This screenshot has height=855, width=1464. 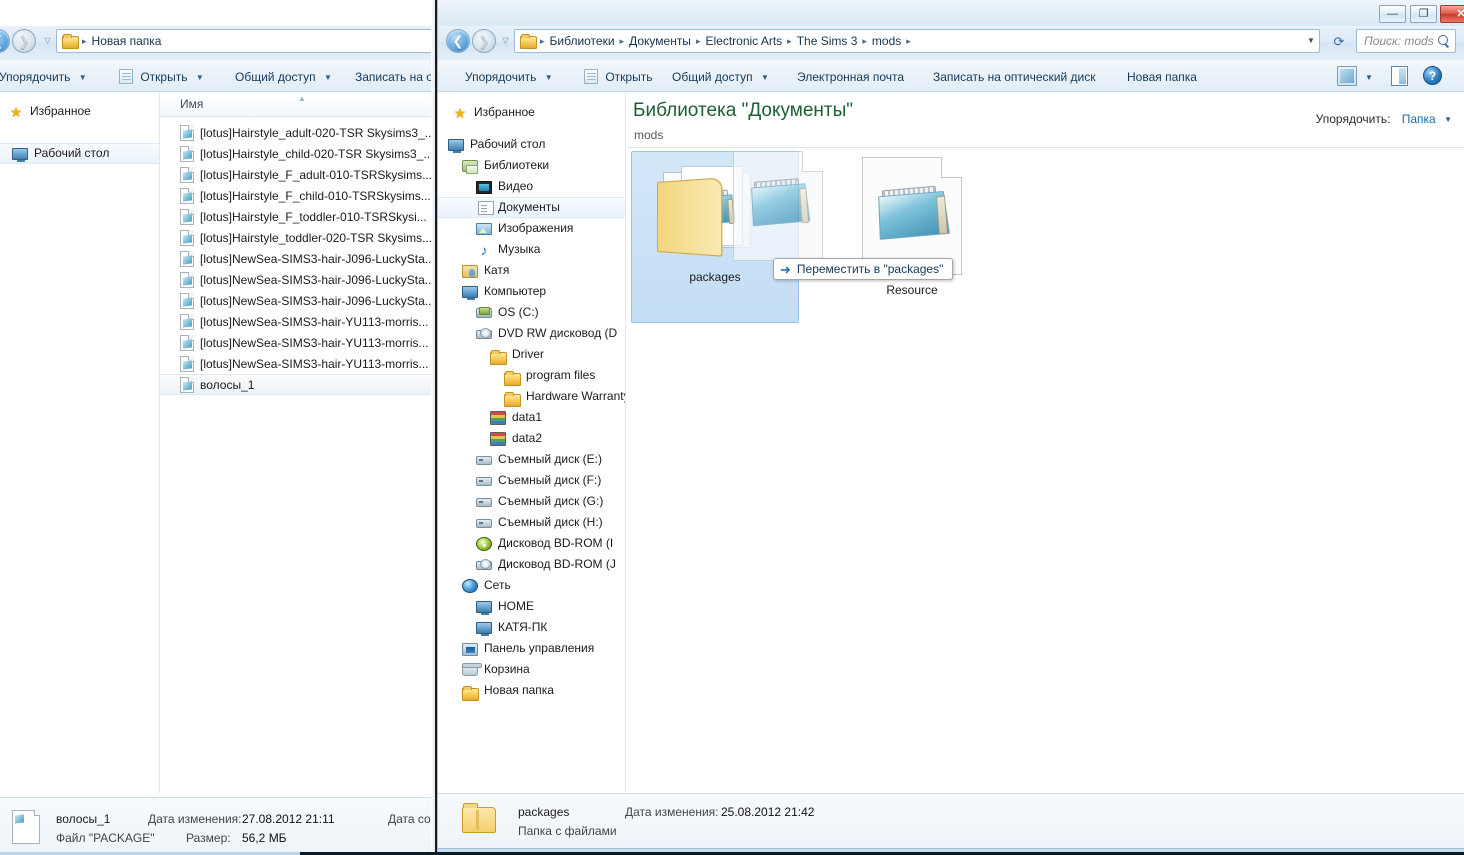 I want to click on change-view-dropdown: ▼, so click(x=1366, y=76).